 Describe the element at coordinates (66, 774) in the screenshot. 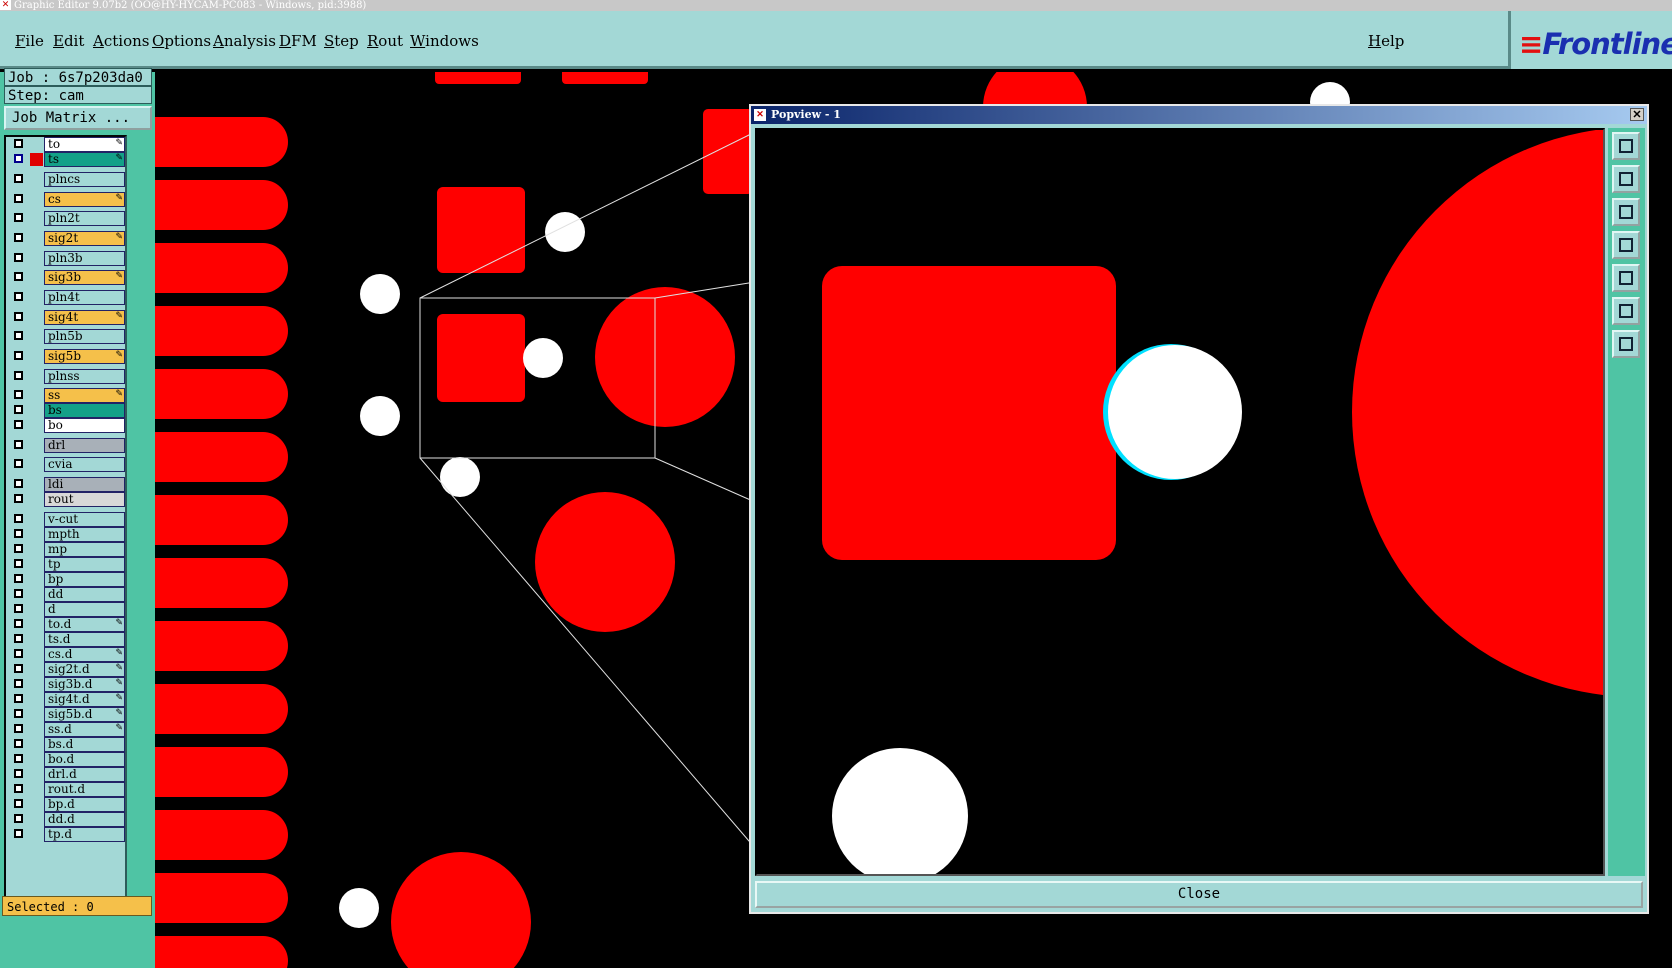

I see `layer-row-drl-d: drl.d` at that location.